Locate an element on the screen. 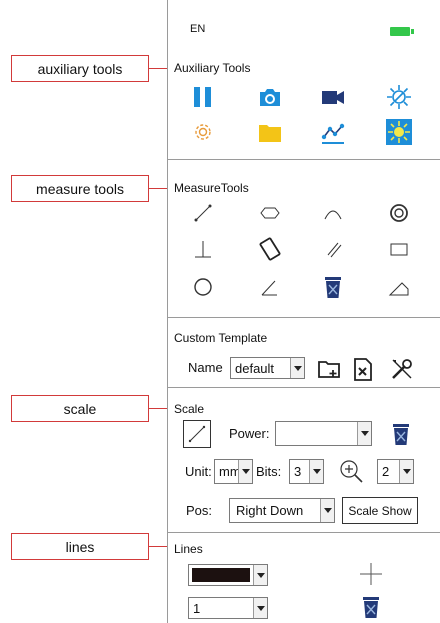 Image resolution: width=440 pixels, height=623 pixels. lines-title: Lines is located at coordinates (188, 549).